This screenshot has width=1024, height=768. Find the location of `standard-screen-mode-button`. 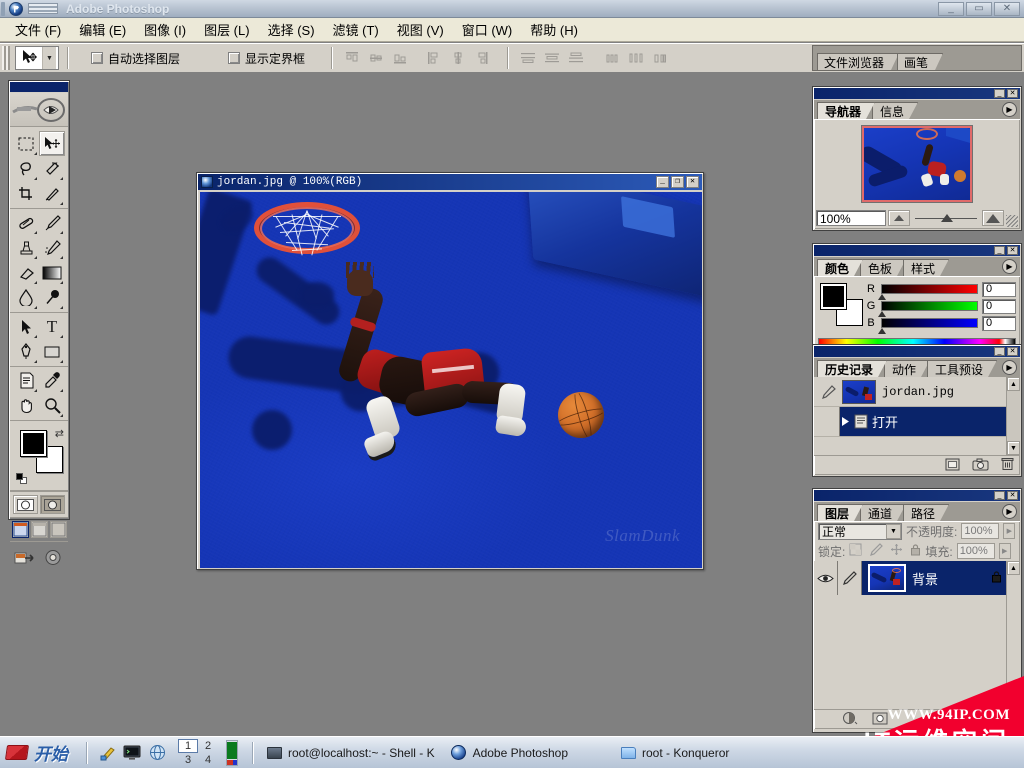

standard-screen-mode-button is located at coordinates (20, 529).